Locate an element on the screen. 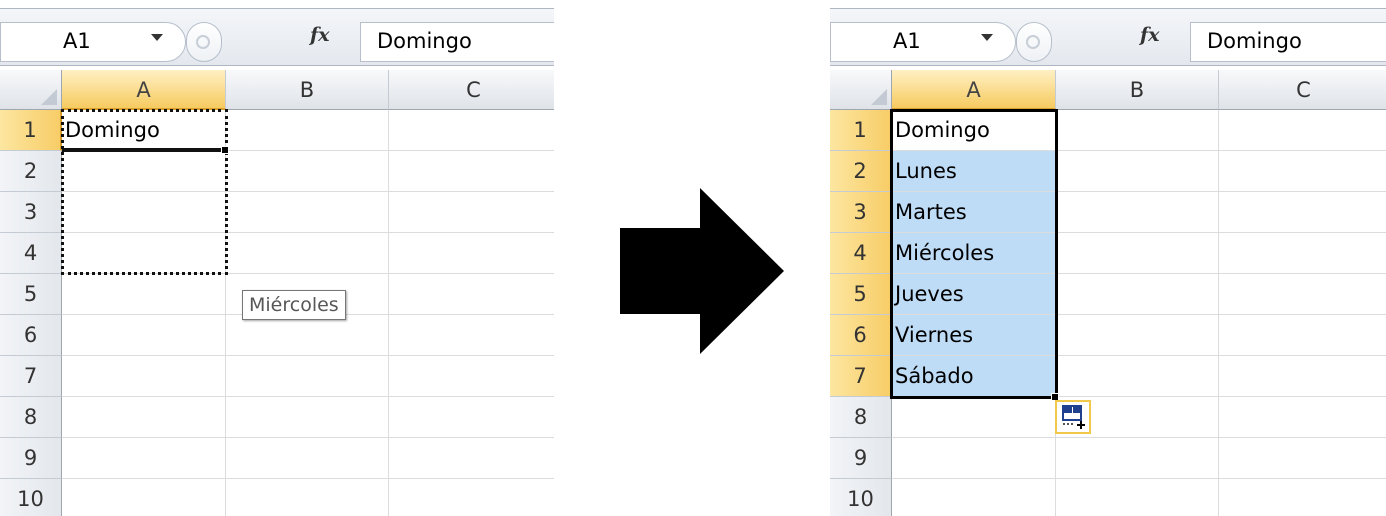  cell-a5: Jueves is located at coordinates (974, 294).